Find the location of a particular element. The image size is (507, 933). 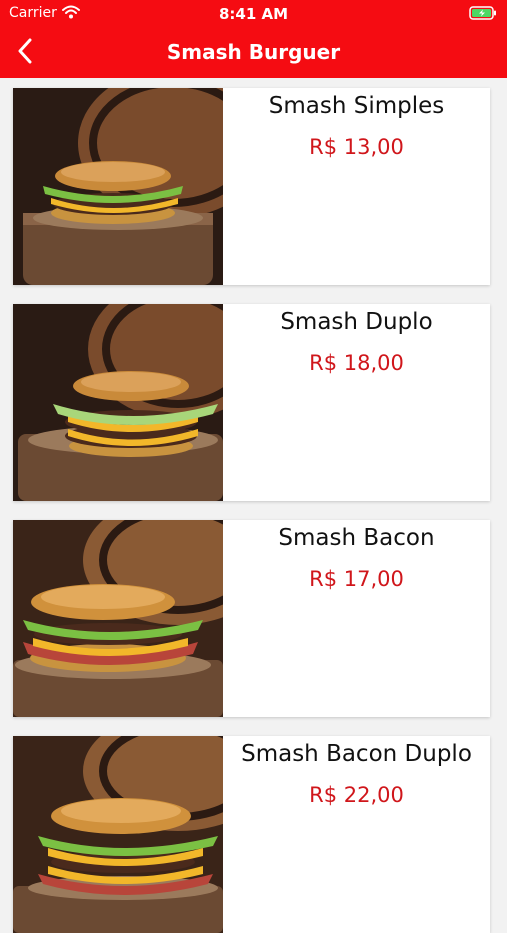

product-name: Smash Bacon is located at coordinates (356, 538).